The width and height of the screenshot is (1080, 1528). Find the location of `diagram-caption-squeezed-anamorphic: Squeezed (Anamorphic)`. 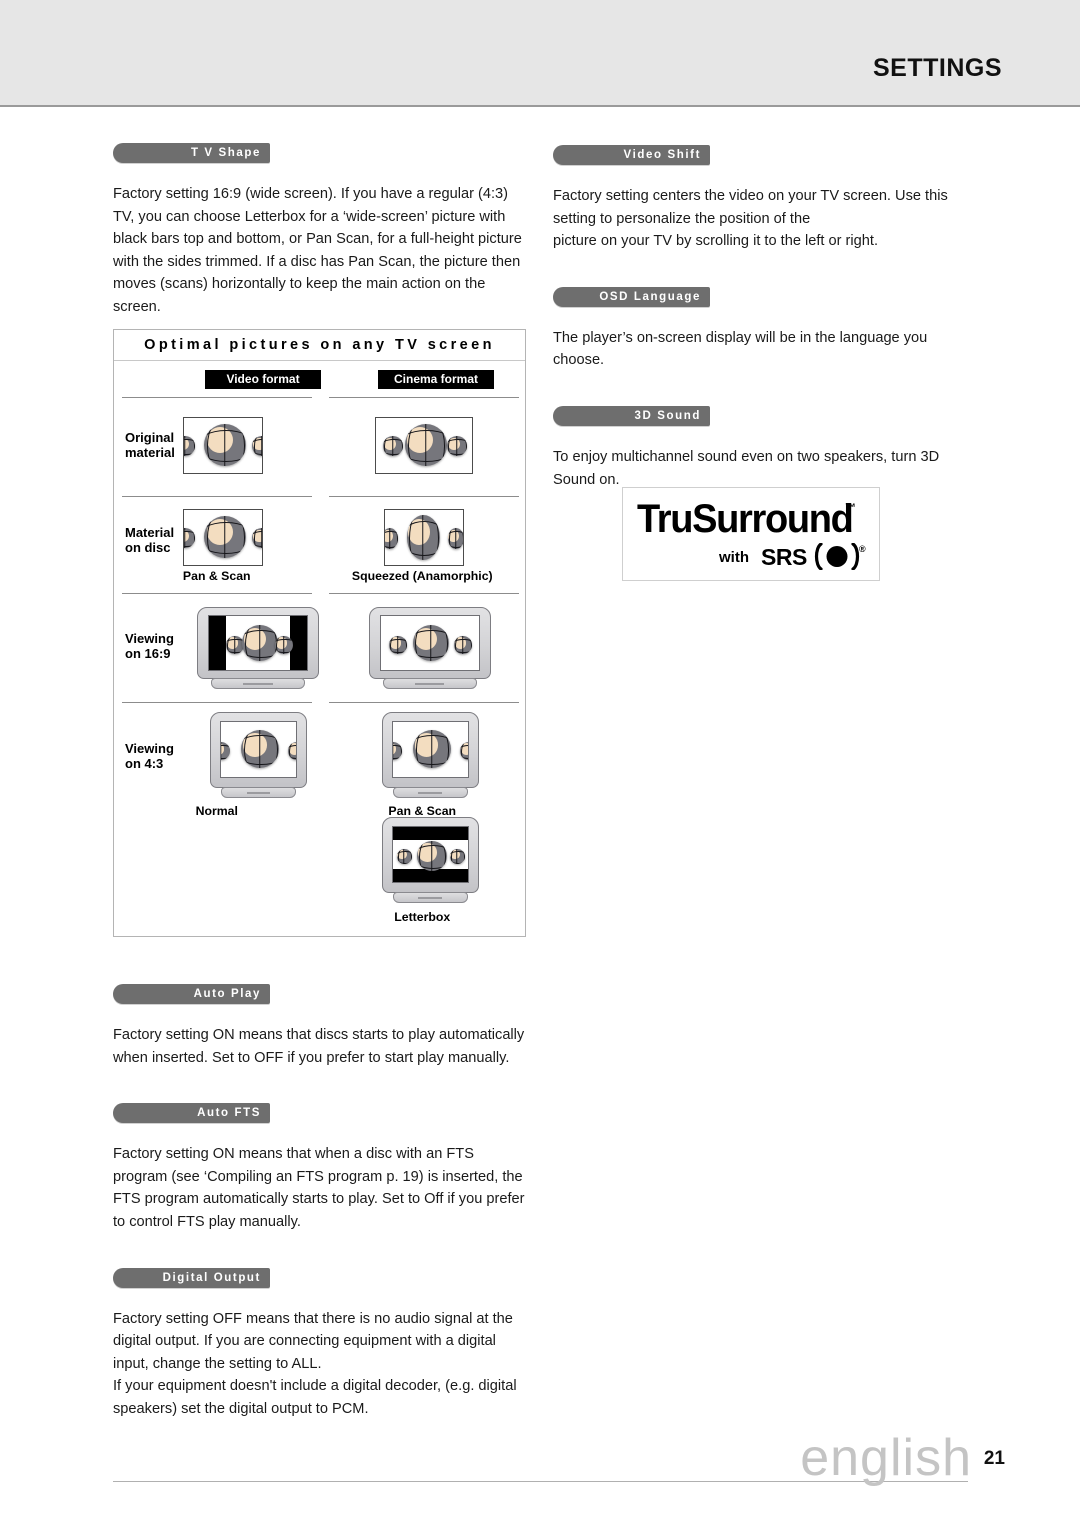

diagram-caption-squeezed-anamorphic: Squeezed (Anamorphic) is located at coordinates (422, 576).